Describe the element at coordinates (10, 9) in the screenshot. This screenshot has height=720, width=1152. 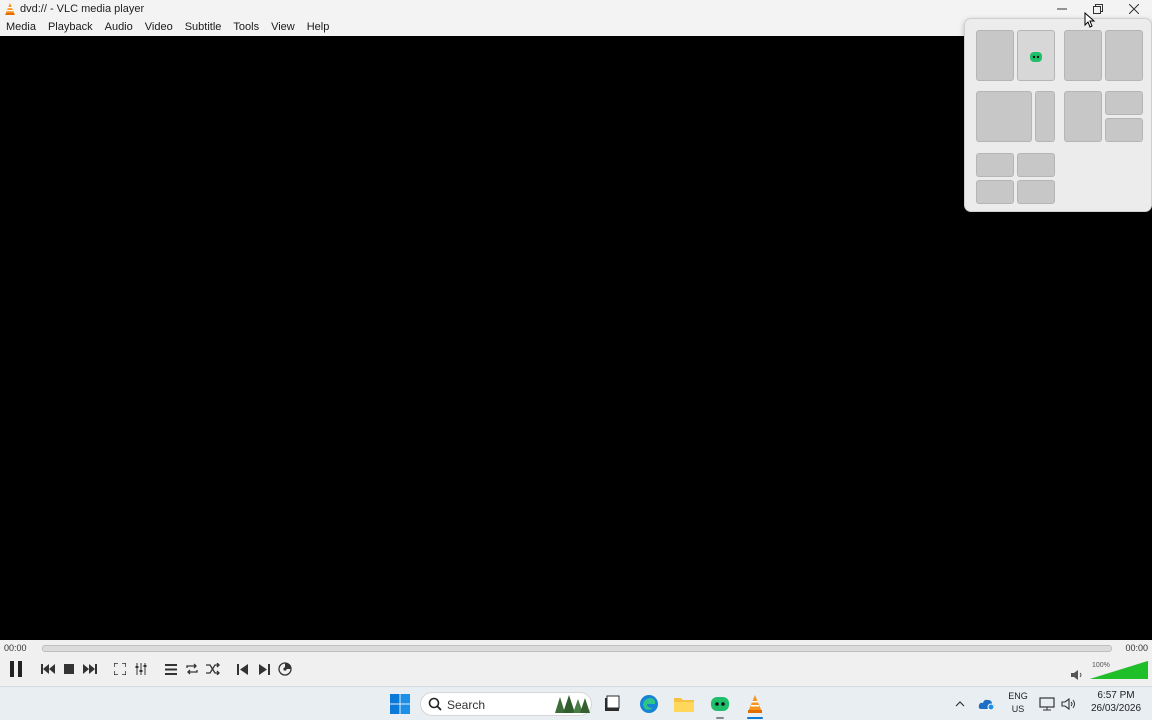
I see `vlc-logo-icon` at that location.